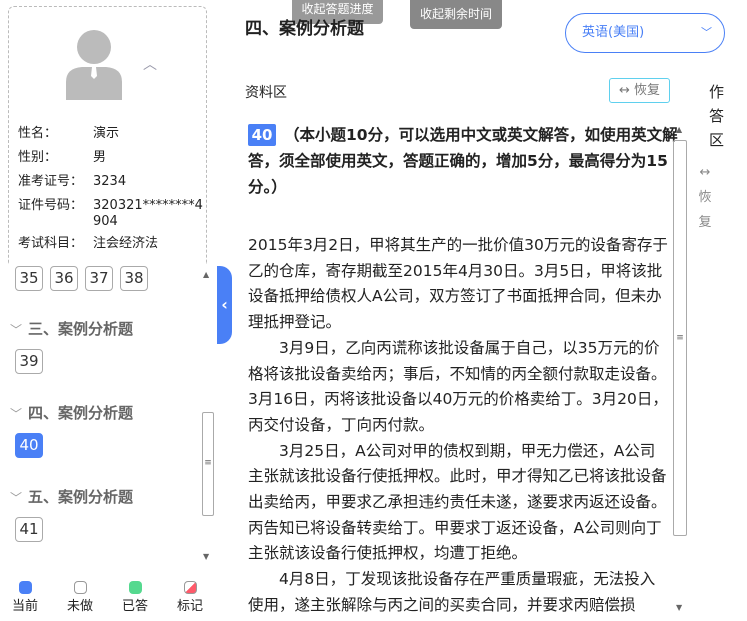 The height and width of the screenshot is (621, 747). Describe the element at coordinates (110, 158) in the screenshot. I see `info-row: 性别： 男` at that location.